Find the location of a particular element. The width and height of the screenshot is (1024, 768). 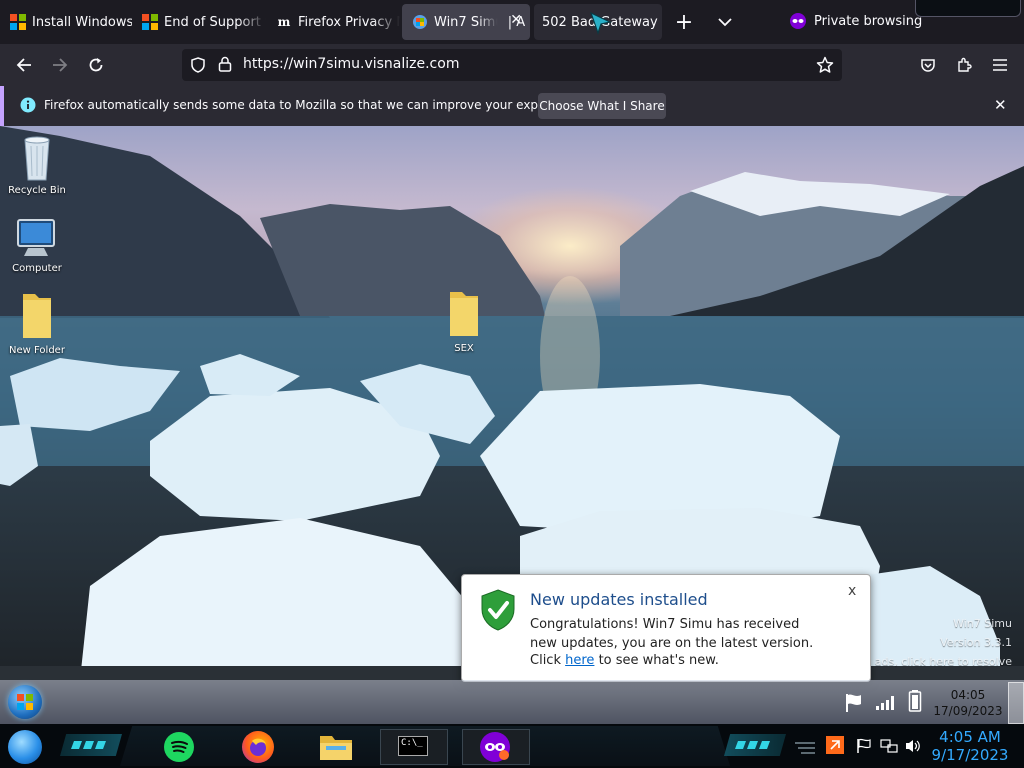

network-signal-icon is located at coordinates (886, 704).